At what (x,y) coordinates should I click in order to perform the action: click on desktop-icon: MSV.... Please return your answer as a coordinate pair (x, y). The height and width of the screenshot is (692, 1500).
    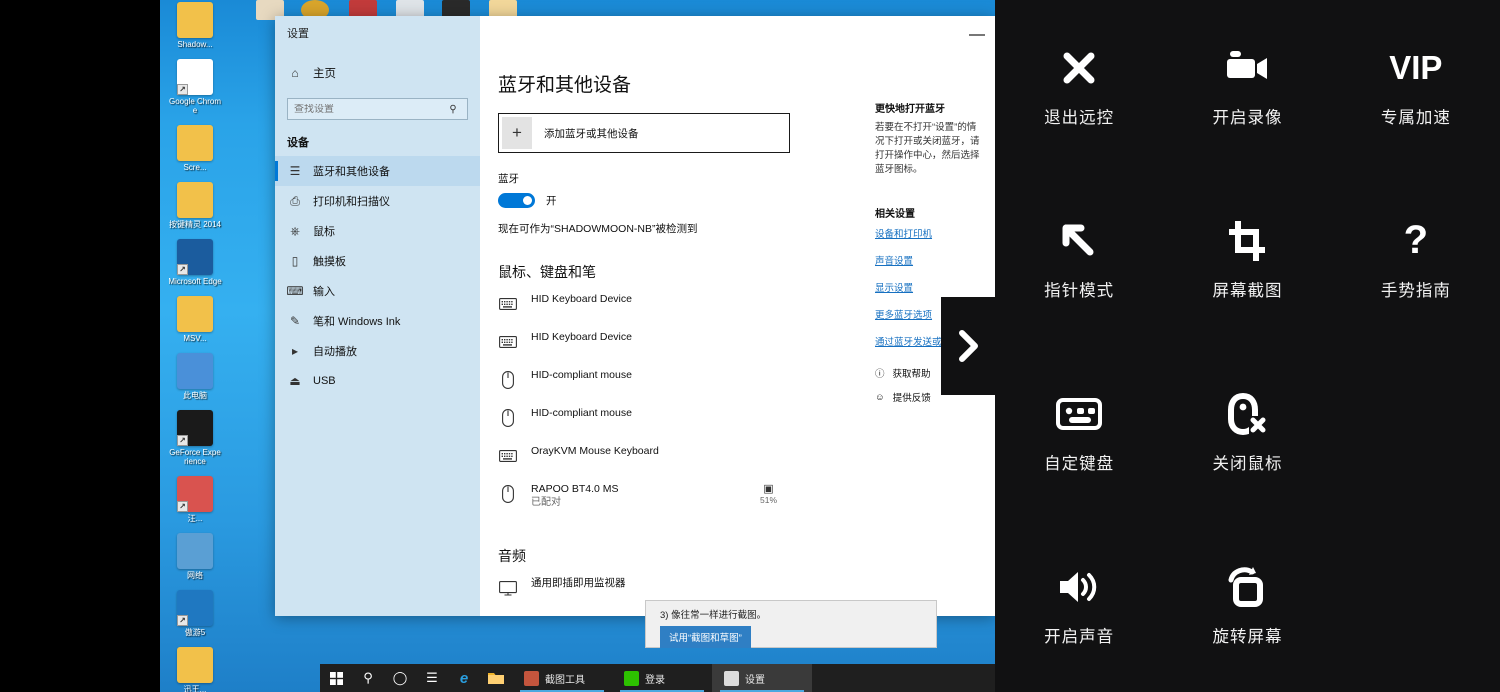
    Looking at the image, I should click on (195, 319).